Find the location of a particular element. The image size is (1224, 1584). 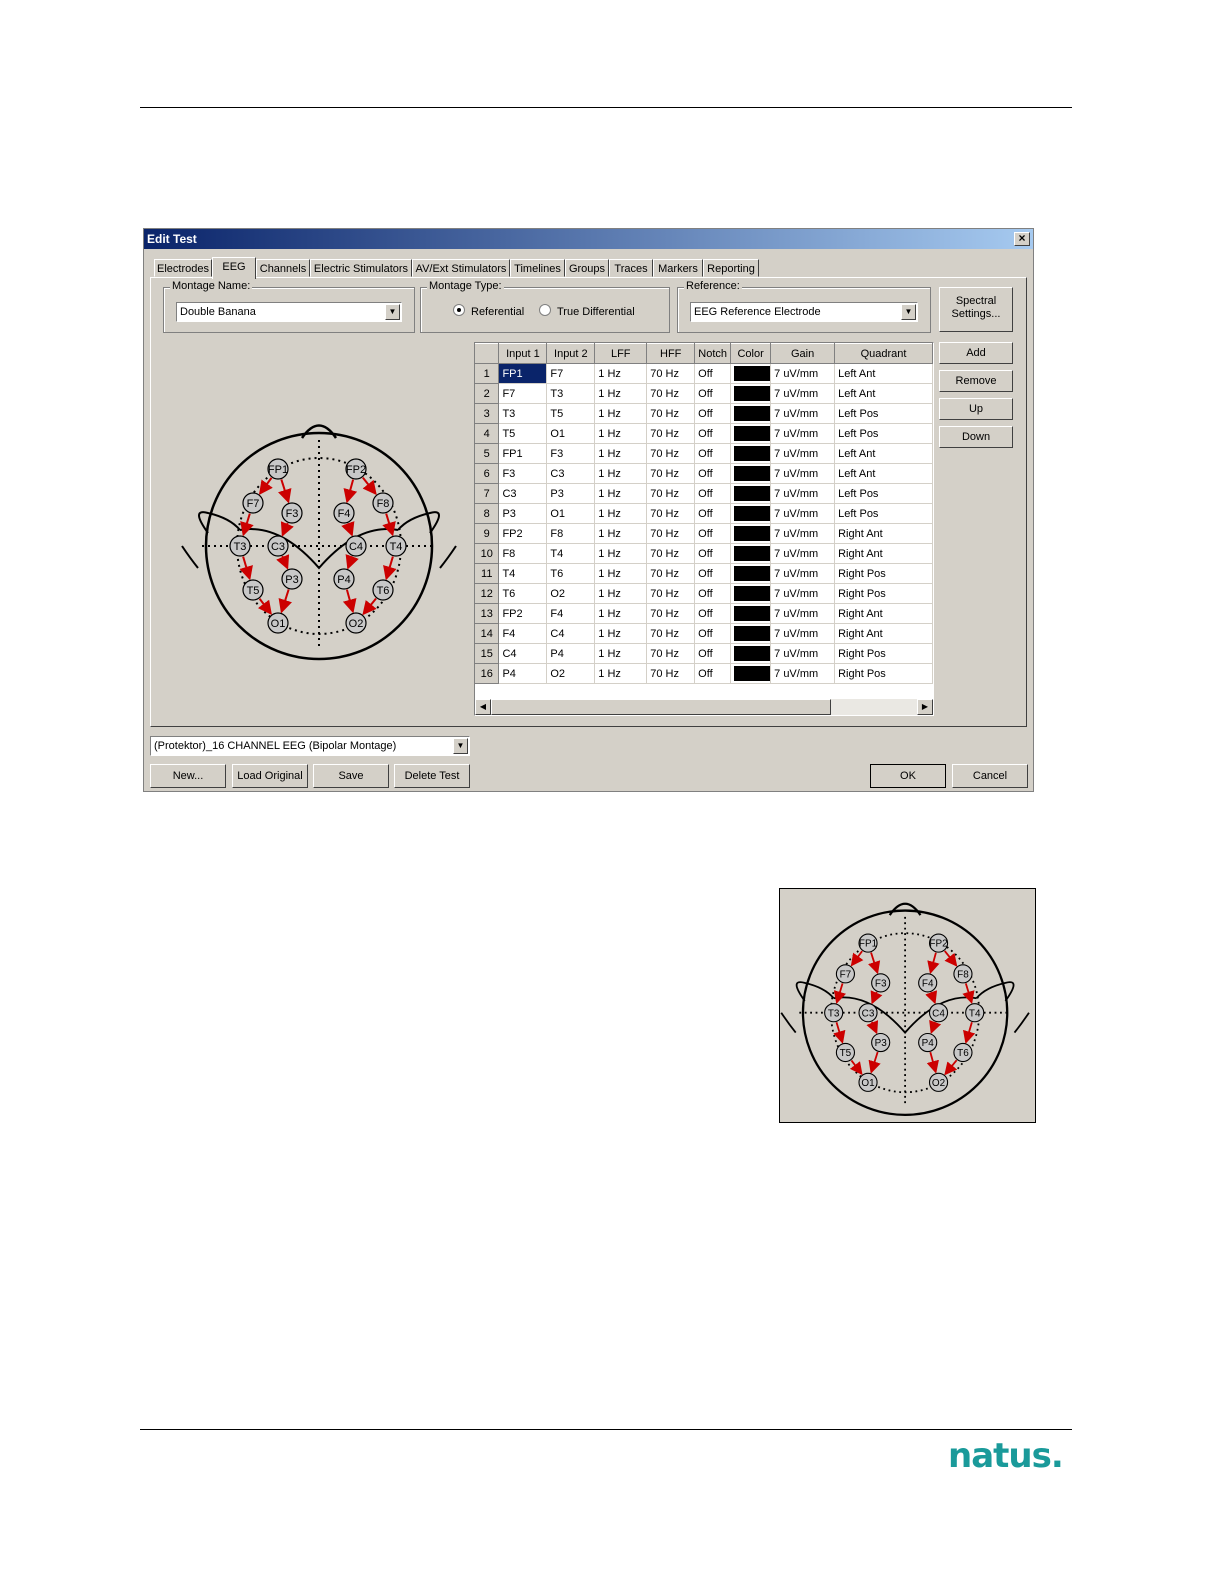

tab-reporting: Reporting is located at coordinates (731, 268).